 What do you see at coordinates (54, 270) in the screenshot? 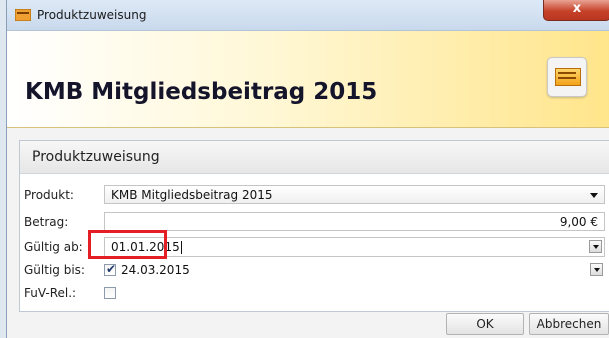
I see `gueltig-bis-label: Gültig bis:` at bounding box center [54, 270].